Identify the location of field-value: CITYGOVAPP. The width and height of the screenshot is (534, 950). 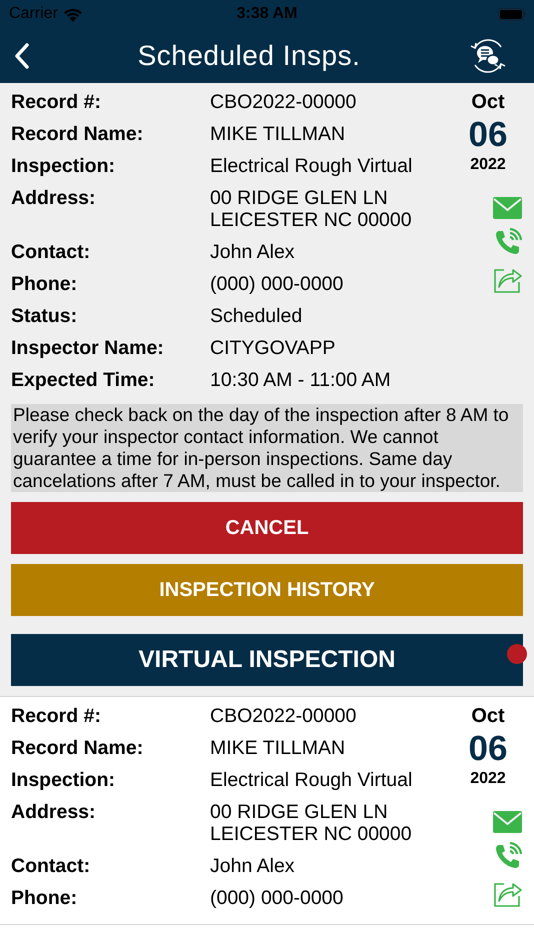
(273, 348).